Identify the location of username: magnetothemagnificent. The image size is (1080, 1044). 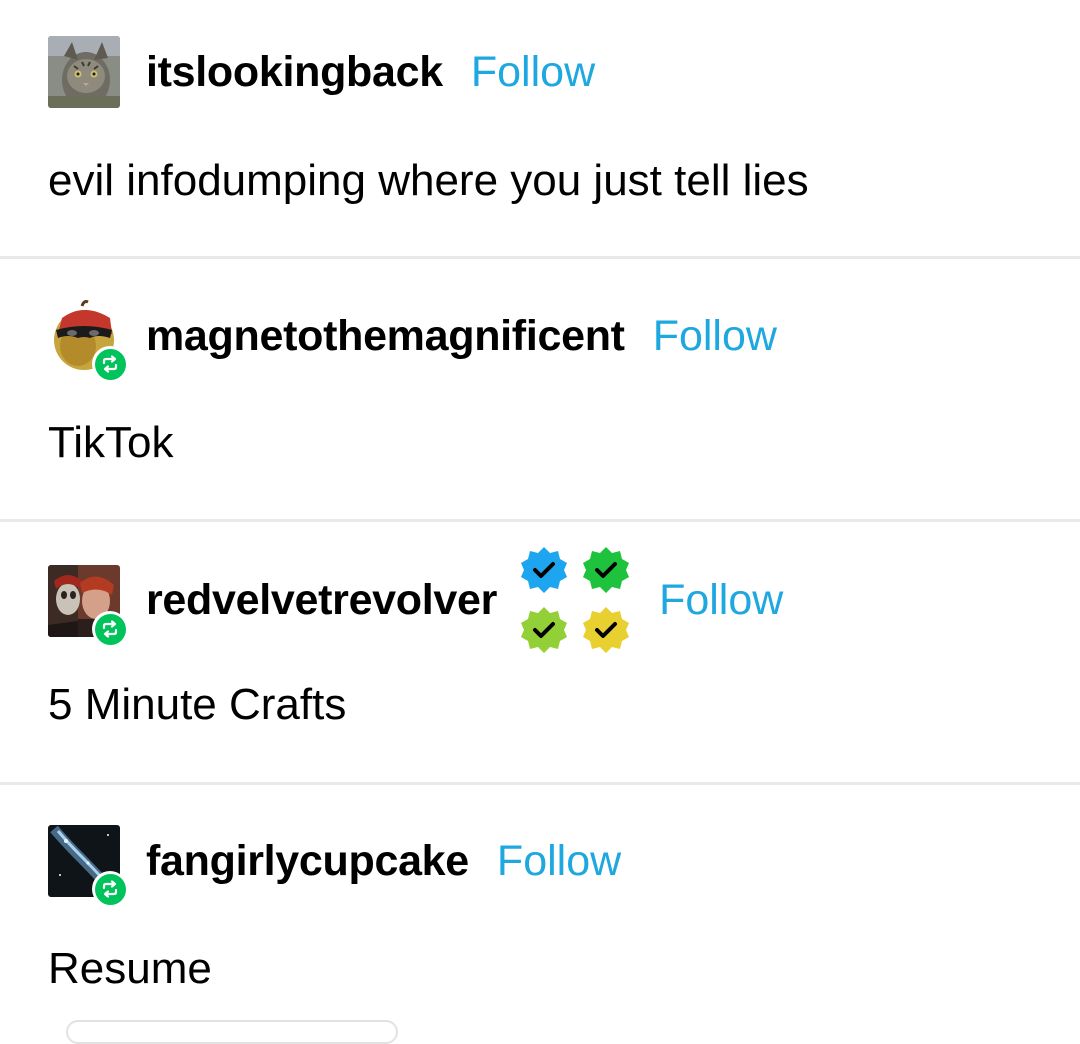
(385, 336).